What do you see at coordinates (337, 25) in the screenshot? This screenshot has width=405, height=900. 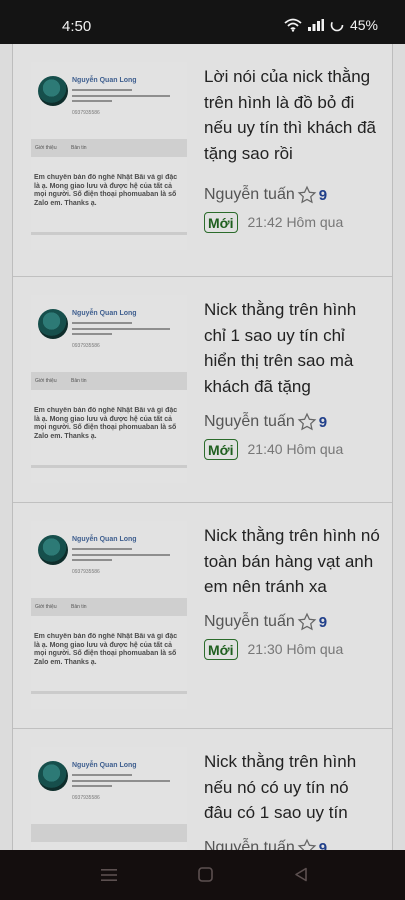 I see `battery-icon` at bounding box center [337, 25].